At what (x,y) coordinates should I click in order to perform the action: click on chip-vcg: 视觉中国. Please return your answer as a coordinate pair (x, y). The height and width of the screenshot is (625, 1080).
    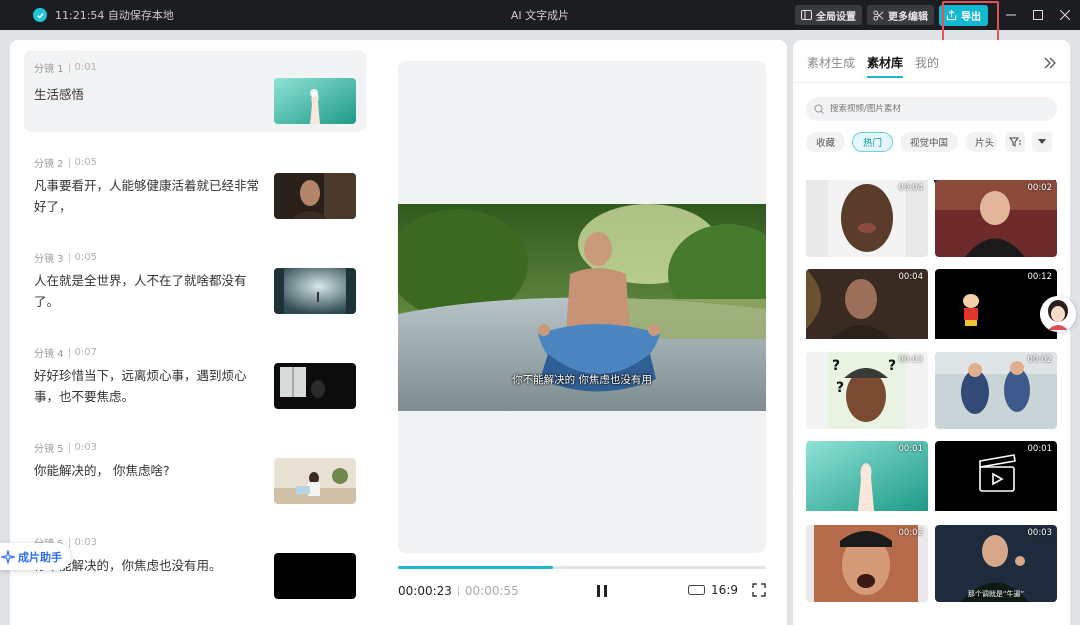
    Looking at the image, I should click on (929, 142).